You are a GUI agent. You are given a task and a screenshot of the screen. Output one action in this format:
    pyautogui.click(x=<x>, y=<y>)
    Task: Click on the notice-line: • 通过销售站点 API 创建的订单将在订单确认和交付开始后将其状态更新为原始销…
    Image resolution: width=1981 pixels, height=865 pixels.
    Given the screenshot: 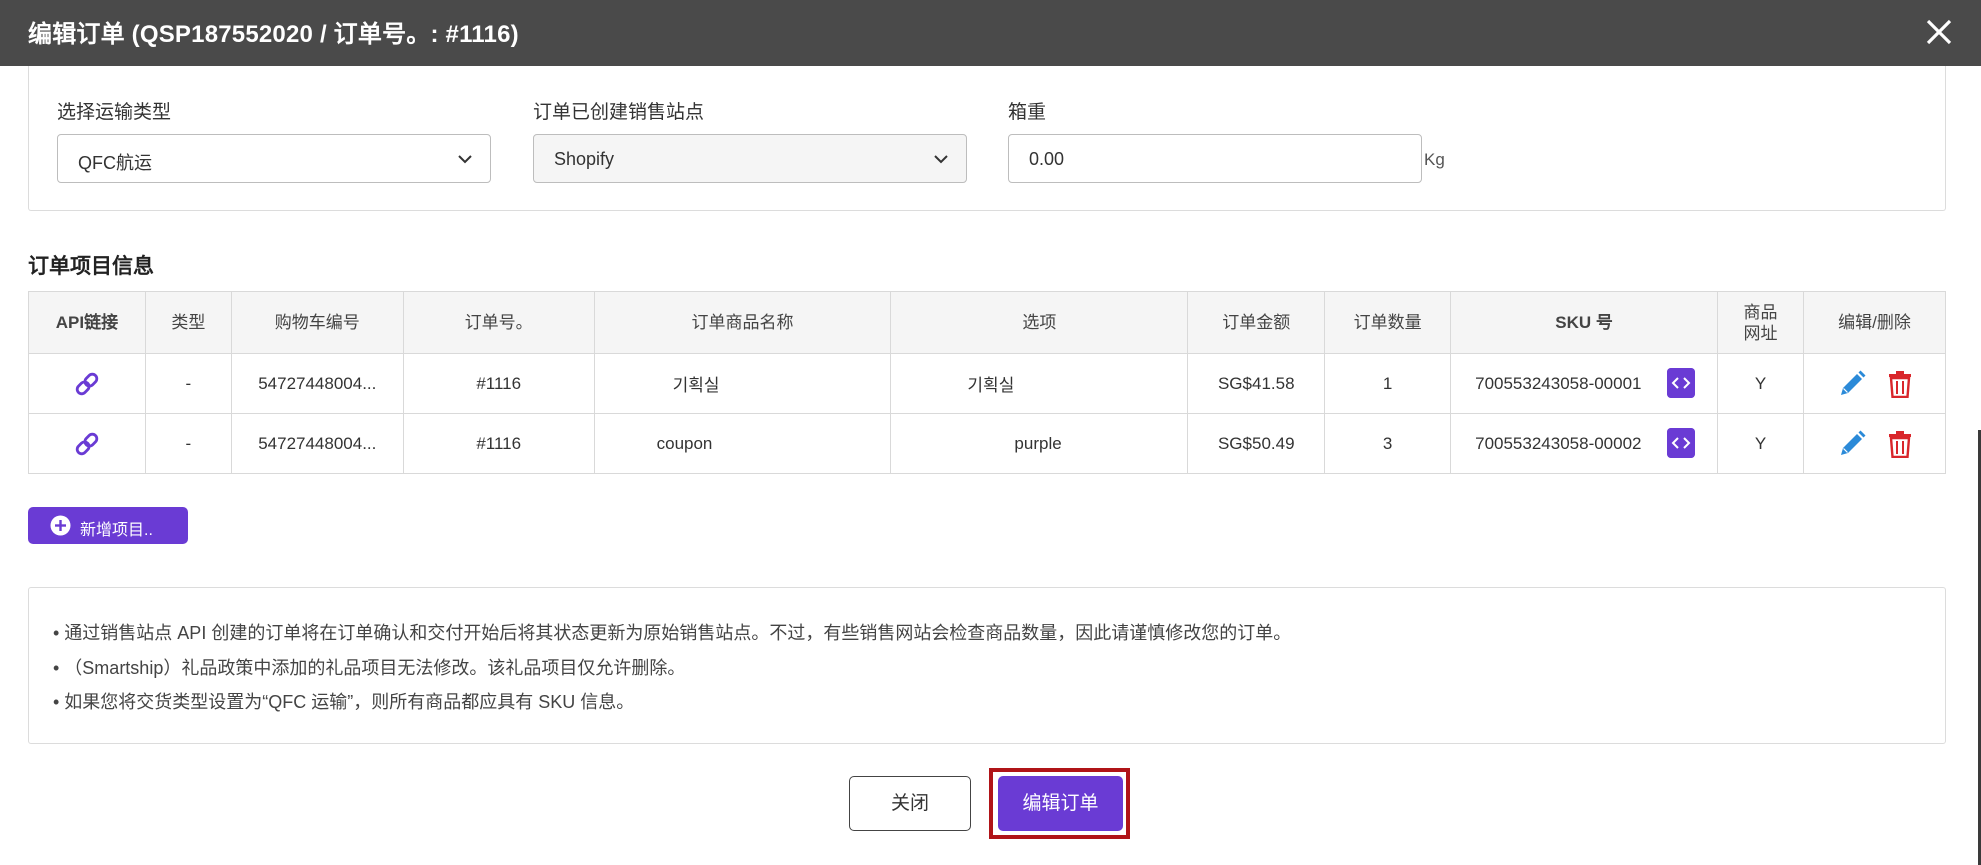 What is the action you would take?
    pyautogui.click(x=672, y=633)
    